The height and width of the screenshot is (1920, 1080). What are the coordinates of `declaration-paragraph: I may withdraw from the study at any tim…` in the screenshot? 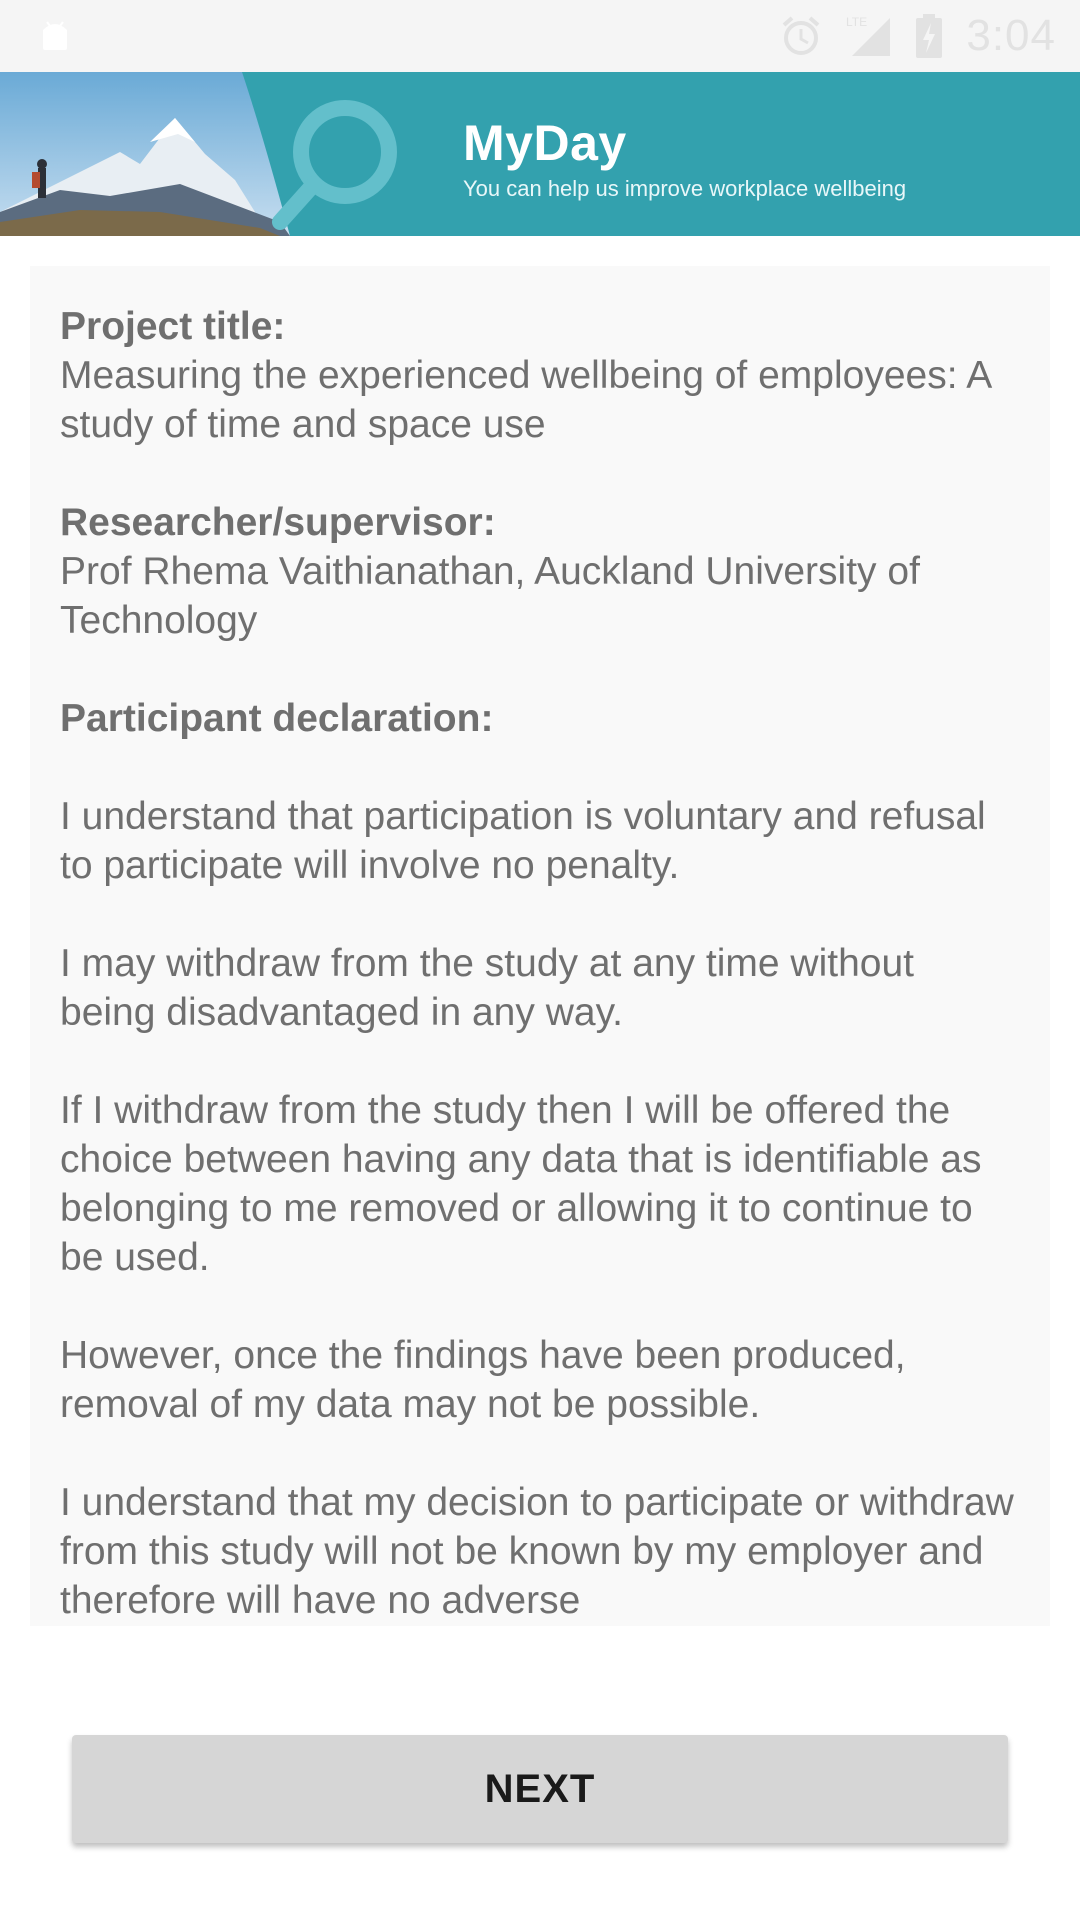 It's located at (487, 988).